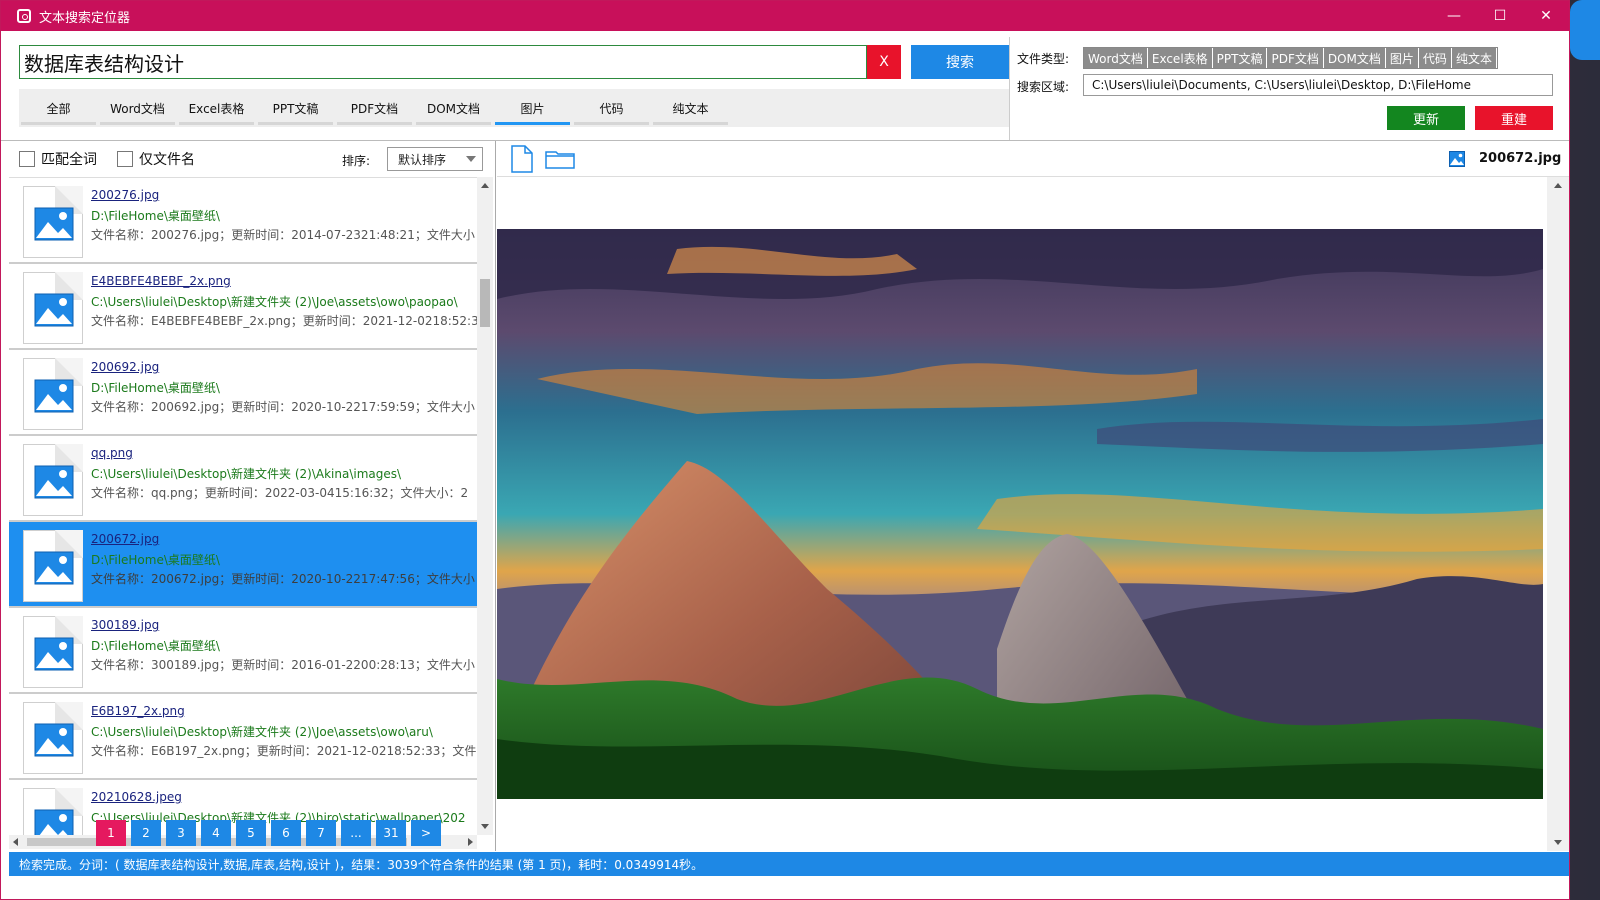  Describe the element at coordinates (216, 833) in the screenshot. I see `page-button: 4` at that location.